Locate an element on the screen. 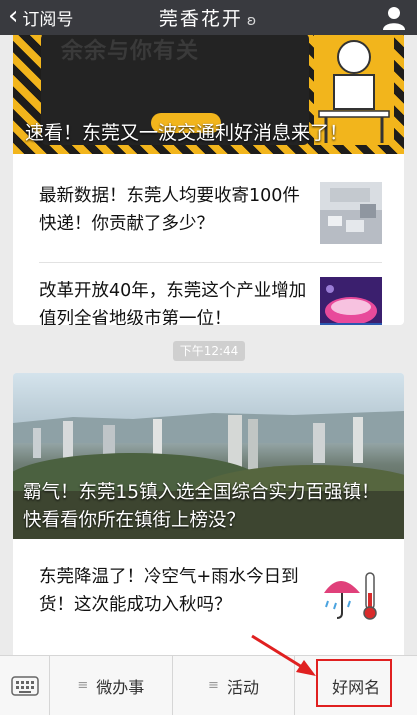 This screenshot has height=715, width=417. keyboard-icon is located at coordinates (24, 685).